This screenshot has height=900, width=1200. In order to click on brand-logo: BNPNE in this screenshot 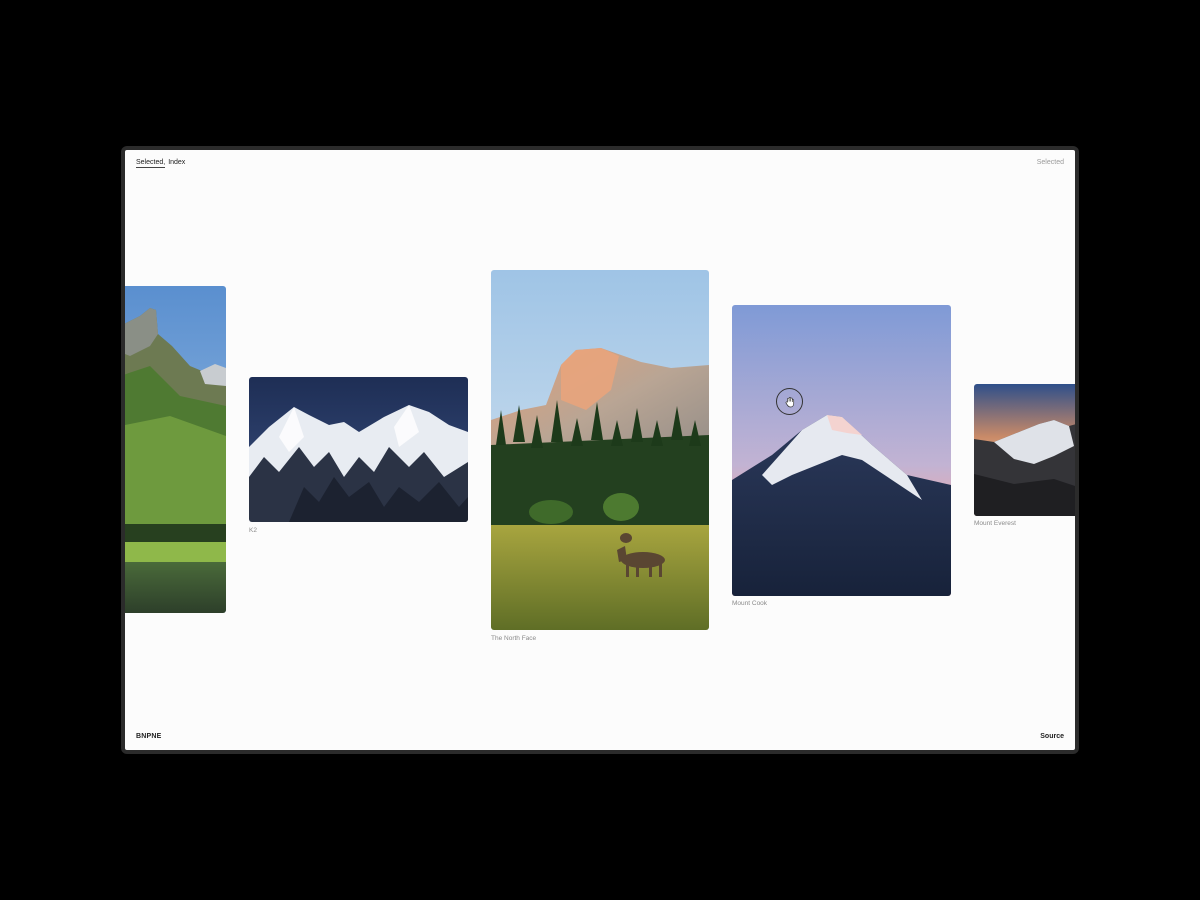, I will do `click(149, 736)`.